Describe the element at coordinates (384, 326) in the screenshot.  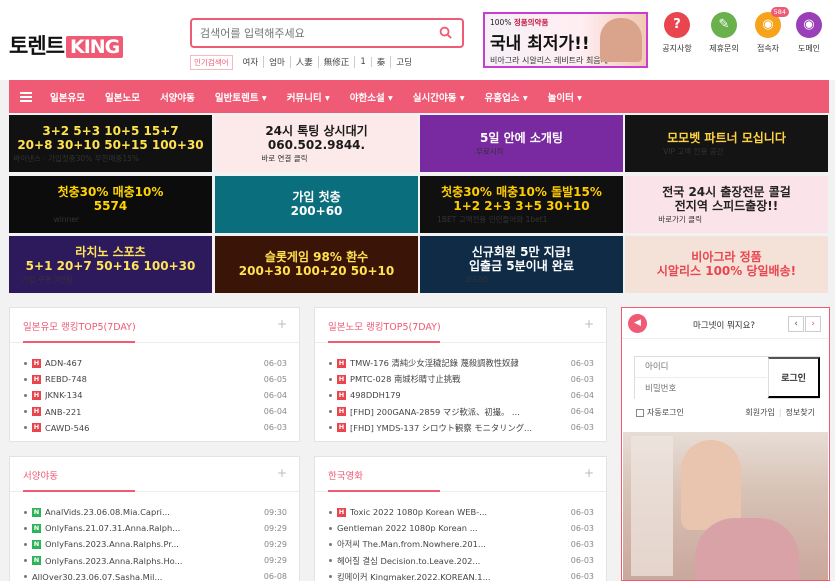
I see `panel-title: 일본노모 랭킹TOP5(7DAY)` at that location.